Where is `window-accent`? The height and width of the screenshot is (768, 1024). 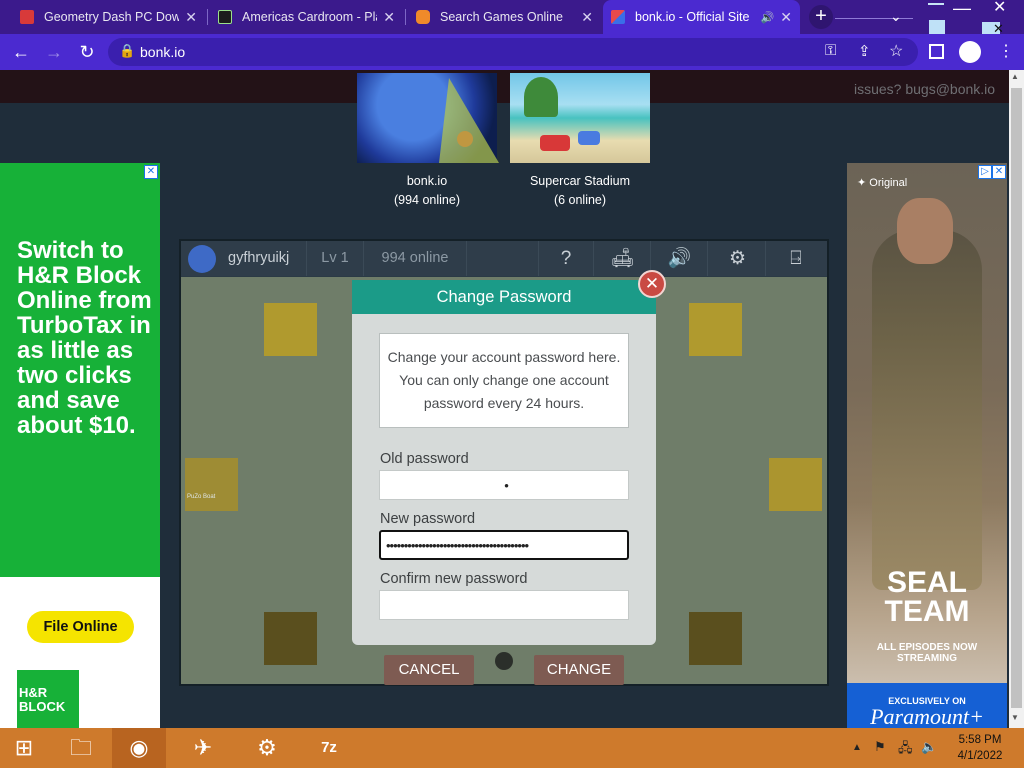
window-accent is located at coordinates (936, 4).